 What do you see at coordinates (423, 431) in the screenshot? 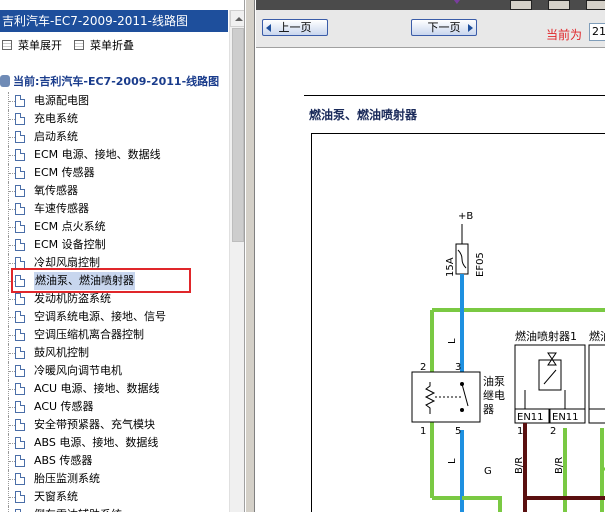
I see `relay-pin-label: 1` at bounding box center [423, 431].